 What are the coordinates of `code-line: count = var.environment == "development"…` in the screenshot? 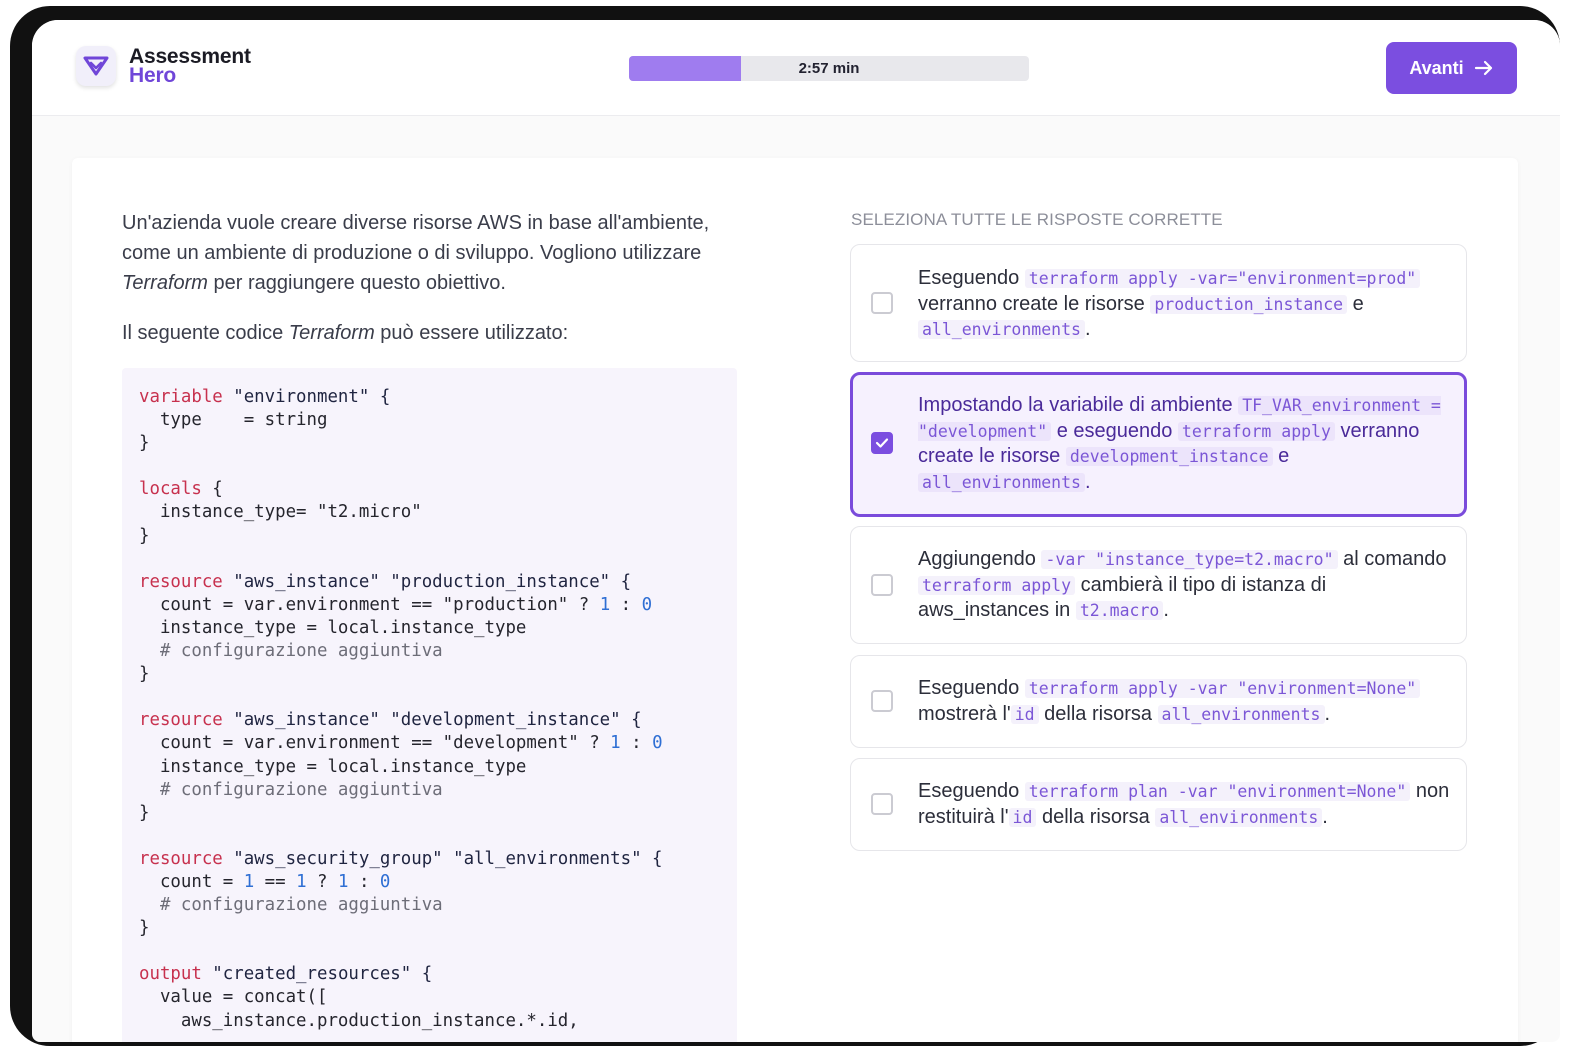 It's located at (401, 743).